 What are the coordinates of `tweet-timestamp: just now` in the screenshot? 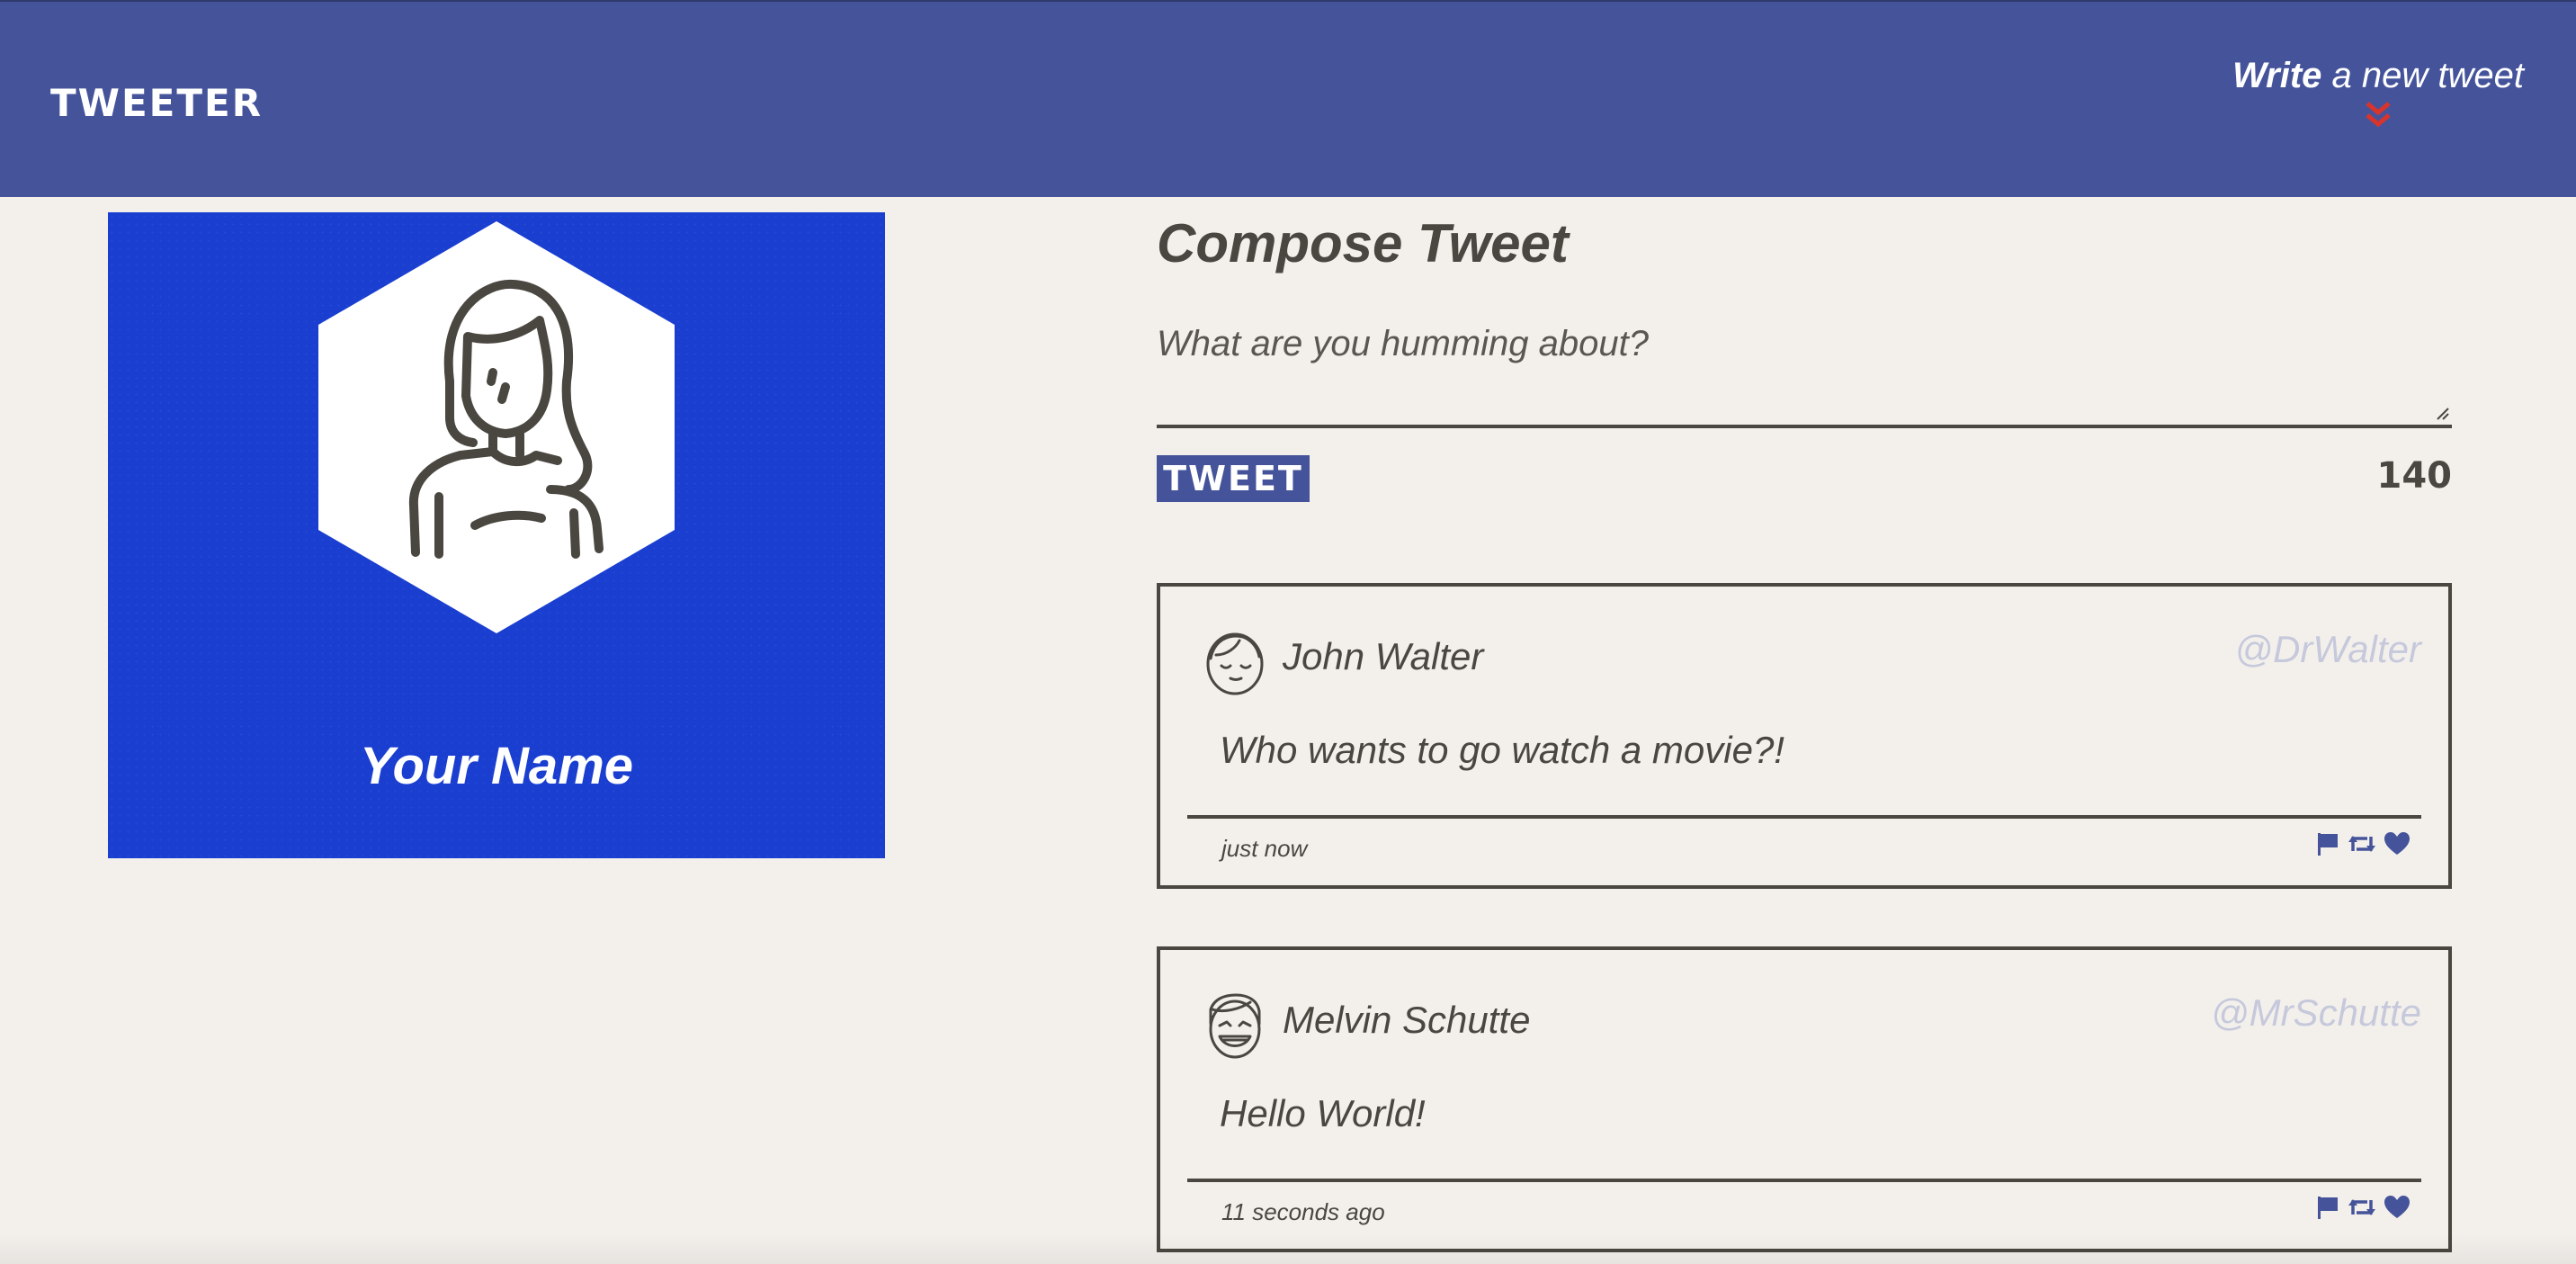 It's located at (1264, 848).